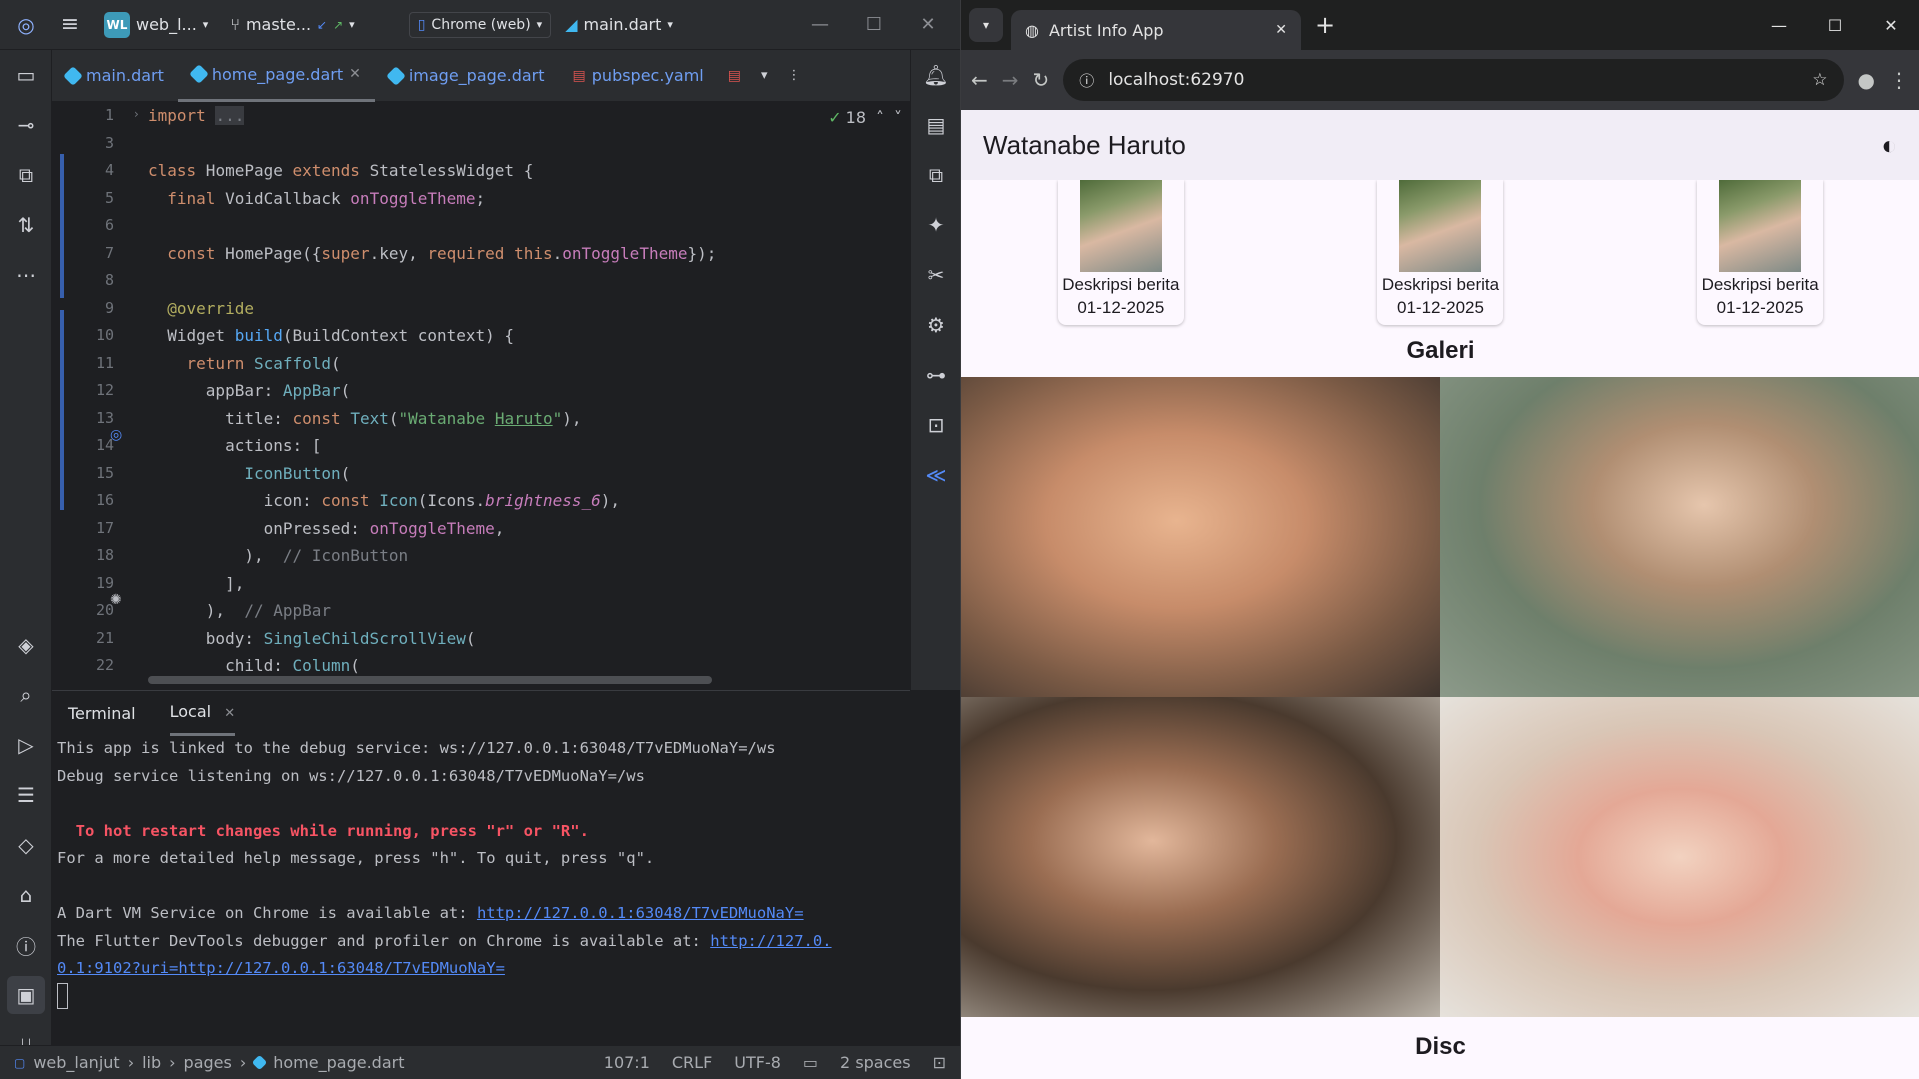 Image resolution: width=1919 pixels, height=1079 pixels. I want to click on structure-icon: ⧉, so click(26, 175).